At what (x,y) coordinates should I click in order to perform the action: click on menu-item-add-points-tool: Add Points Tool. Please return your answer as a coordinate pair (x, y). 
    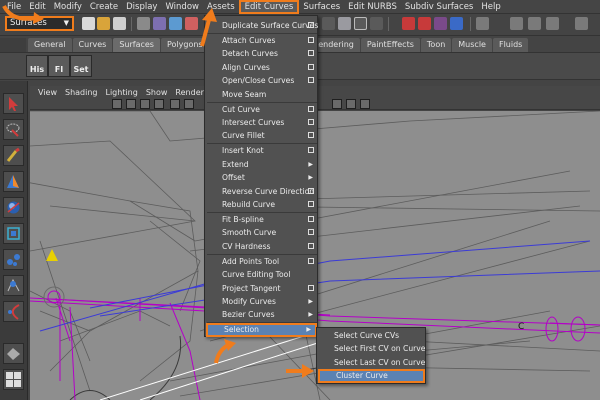
    Looking at the image, I should click on (261, 261).